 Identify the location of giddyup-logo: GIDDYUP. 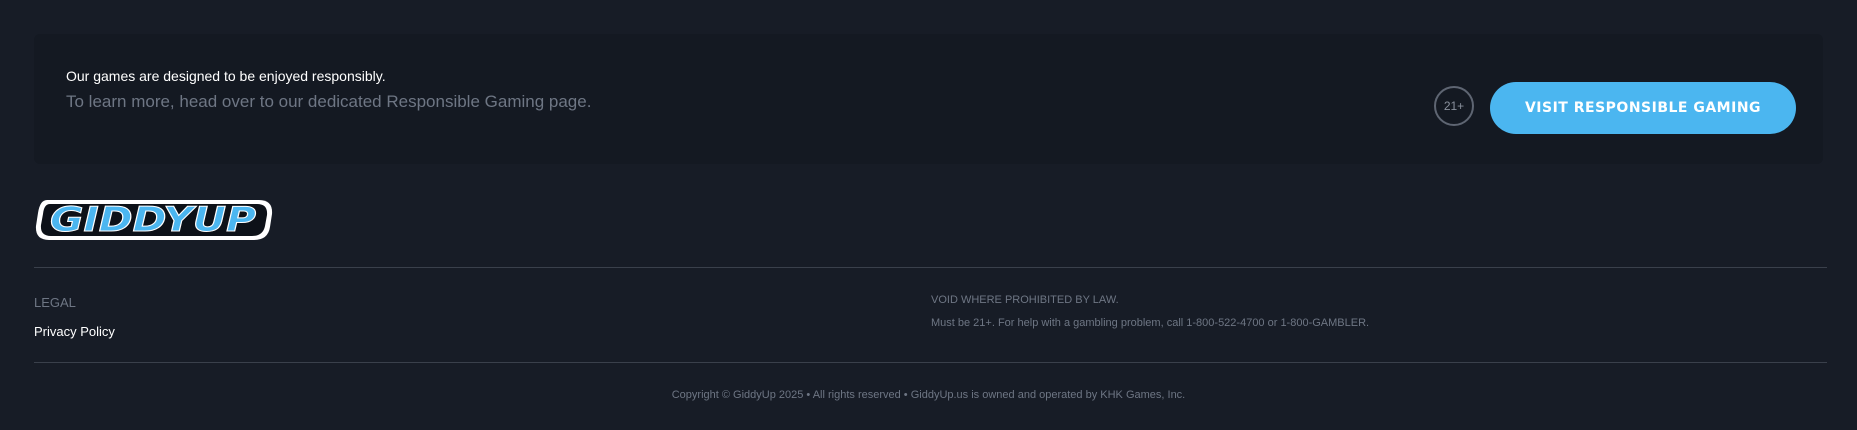
(154, 220).